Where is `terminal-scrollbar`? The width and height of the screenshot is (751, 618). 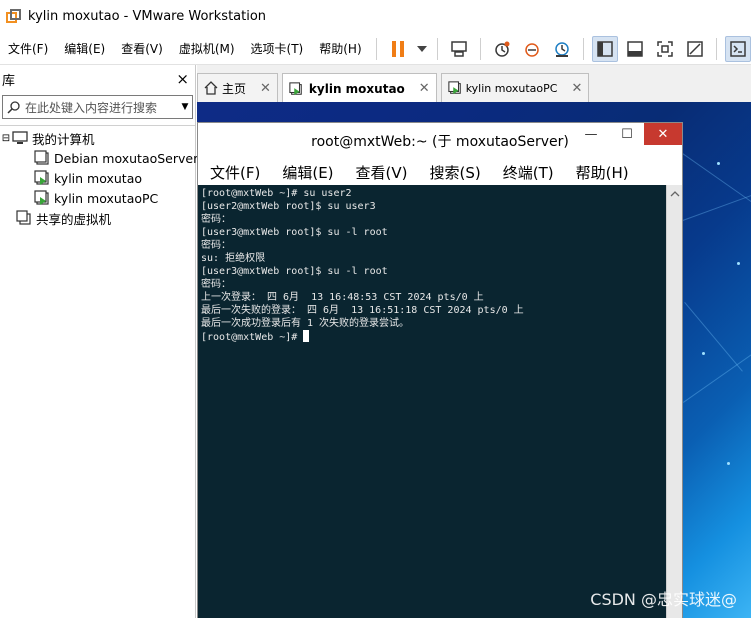
terminal-scrollbar is located at coordinates (674, 401).